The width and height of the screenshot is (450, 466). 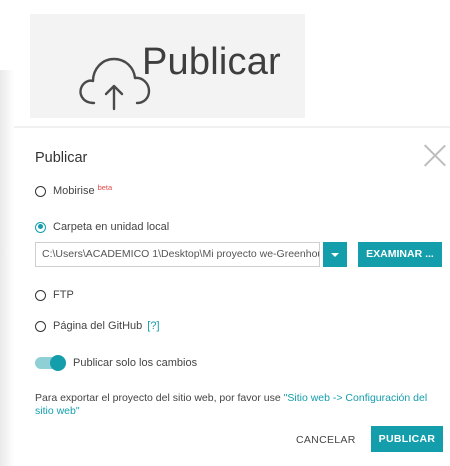 I want to click on radio-github, so click(x=40, y=326).